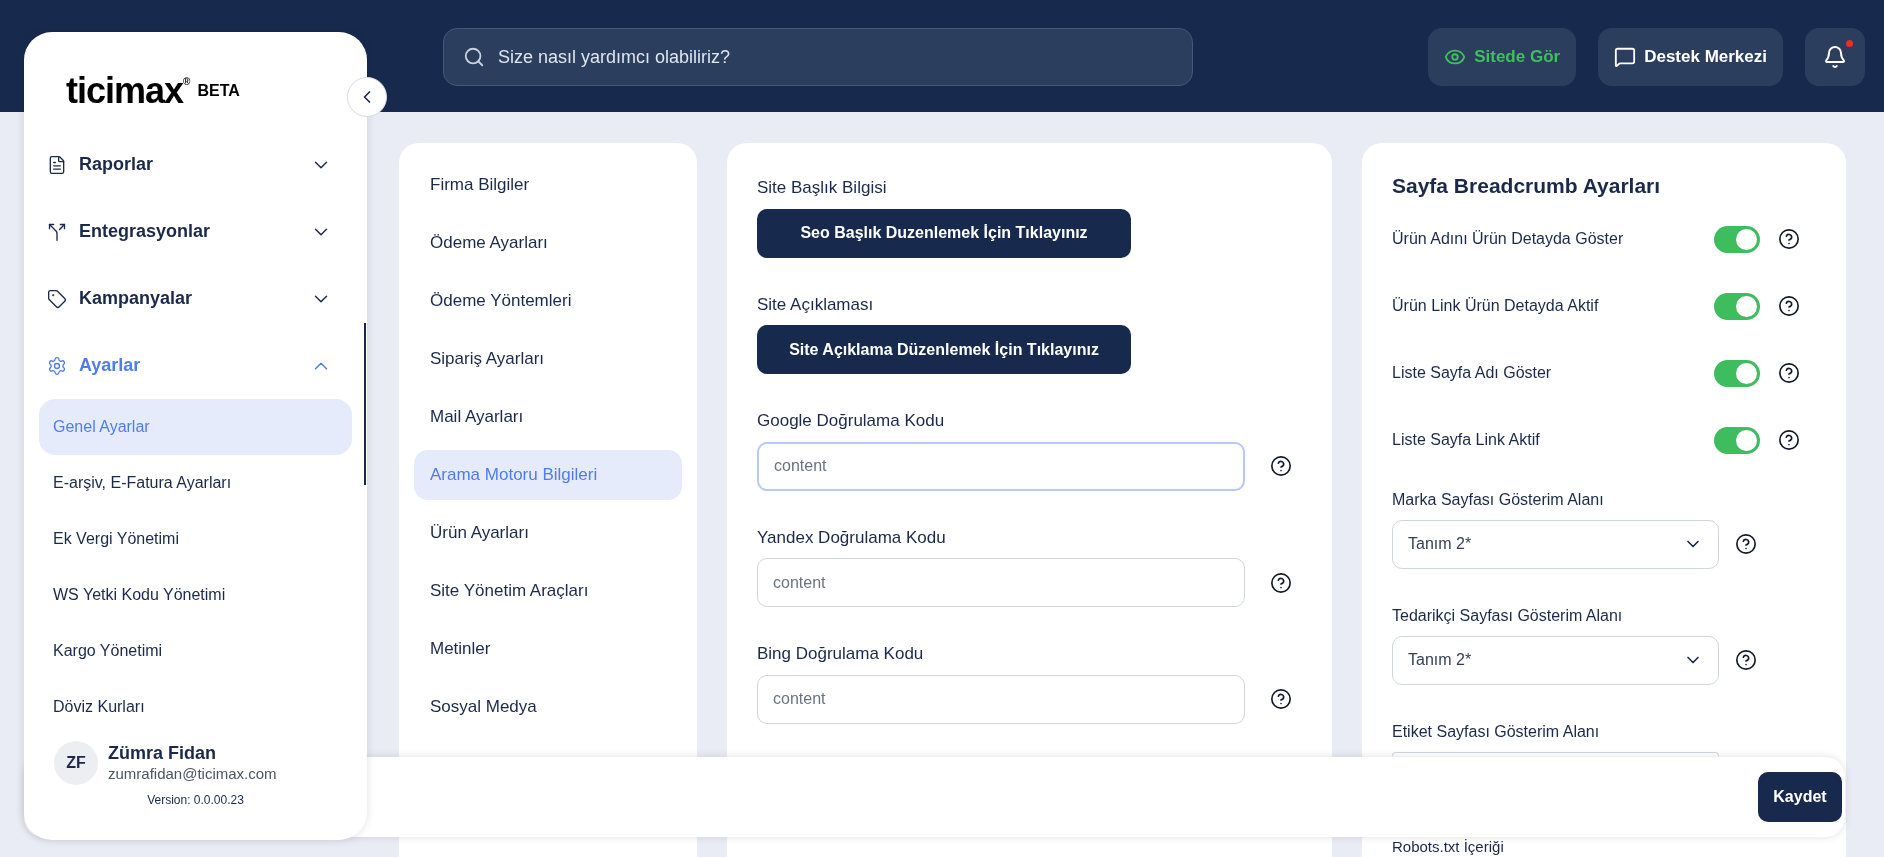 The height and width of the screenshot is (857, 1884). Describe the element at coordinates (195, 539) in the screenshot. I see `nav-subitem: Ek Vergi Yönetimi` at that location.